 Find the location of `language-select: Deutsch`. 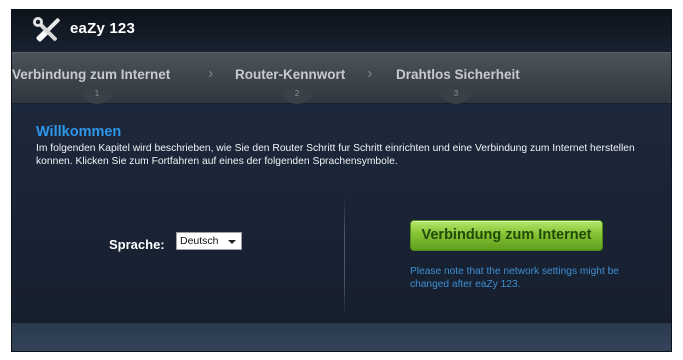

language-select: Deutsch is located at coordinates (209, 241).